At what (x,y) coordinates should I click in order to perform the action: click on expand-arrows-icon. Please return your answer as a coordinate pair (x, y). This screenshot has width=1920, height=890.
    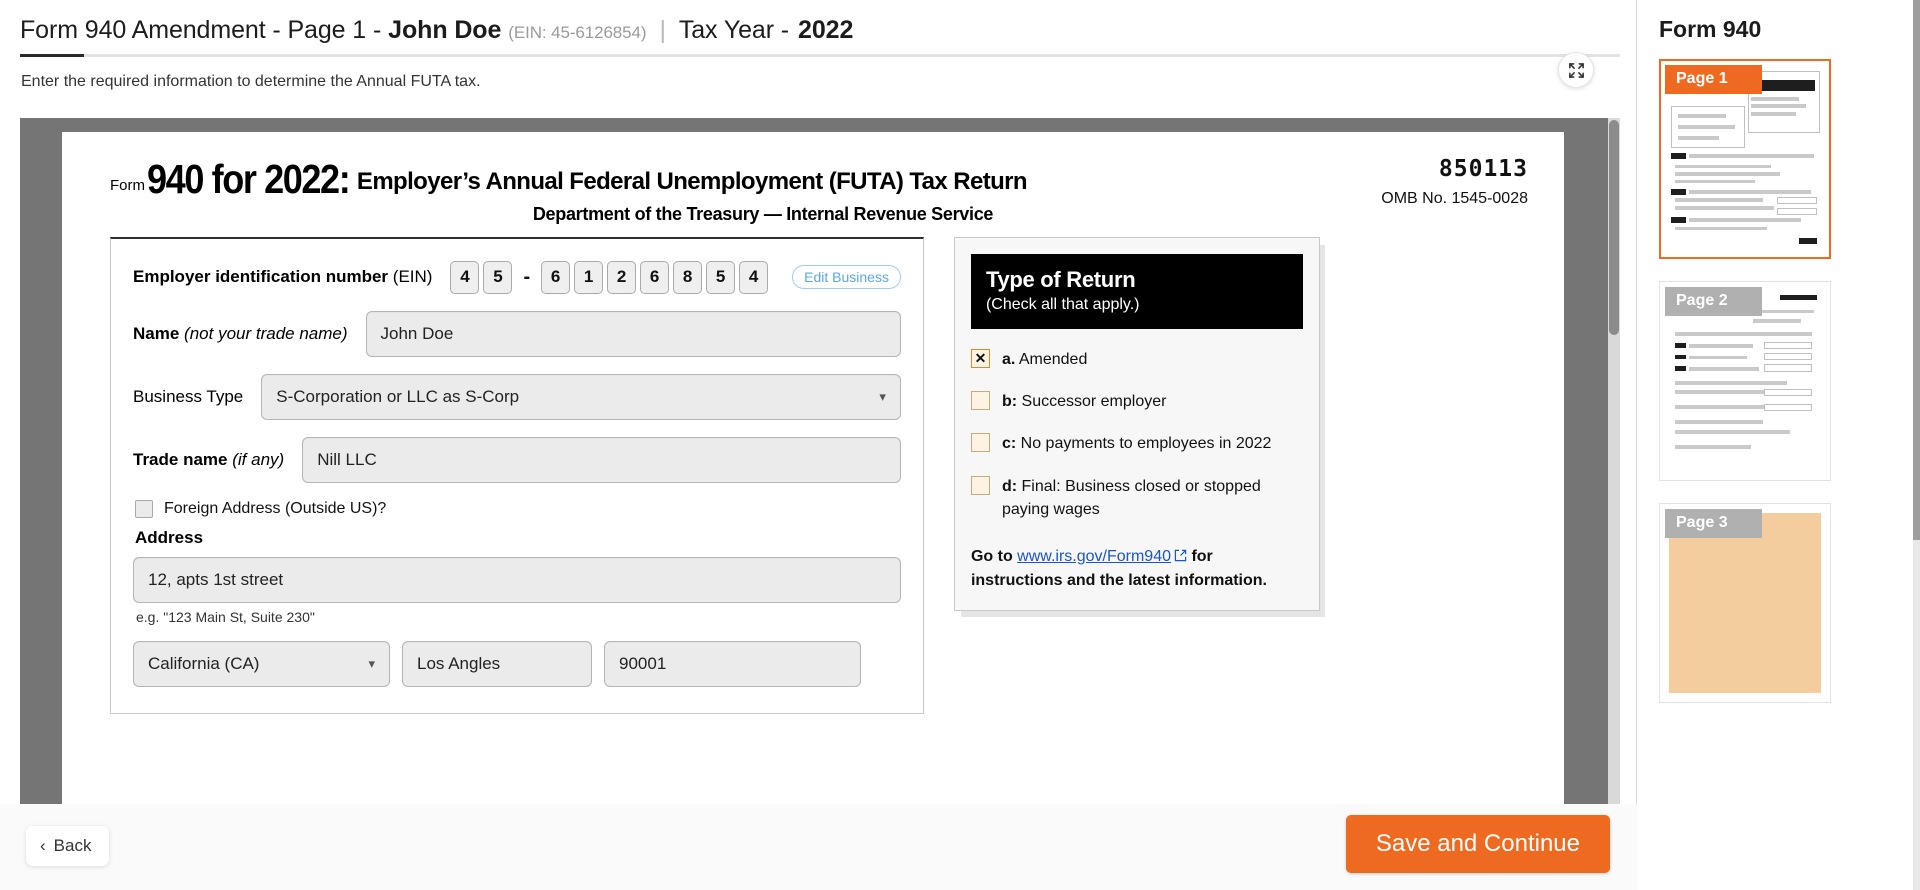
    Looking at the image, I should click on (1576, 70).